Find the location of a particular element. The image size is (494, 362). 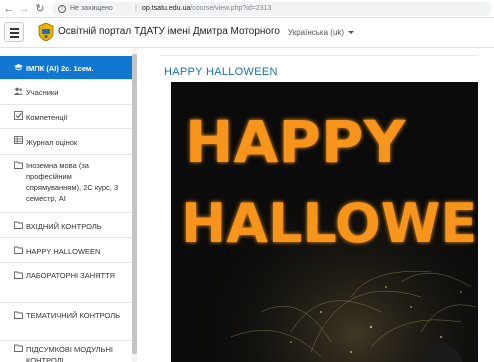

nav-item-section: ТЕМАТИЧНИЙ КОНТРОЛЬ is located at coordinates (66, 322).